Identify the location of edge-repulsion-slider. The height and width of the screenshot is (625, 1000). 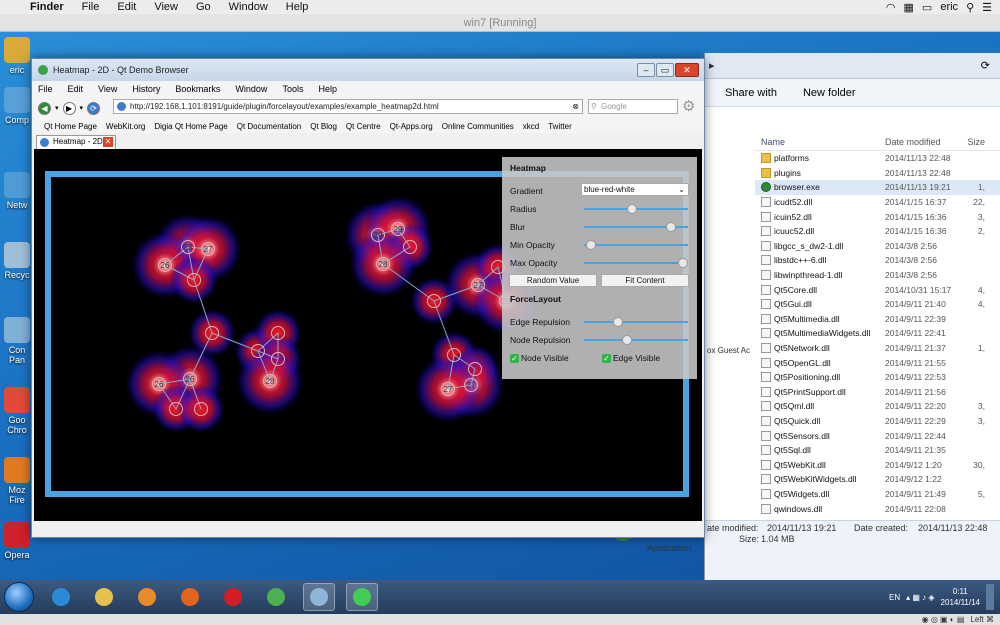
(636, 322).